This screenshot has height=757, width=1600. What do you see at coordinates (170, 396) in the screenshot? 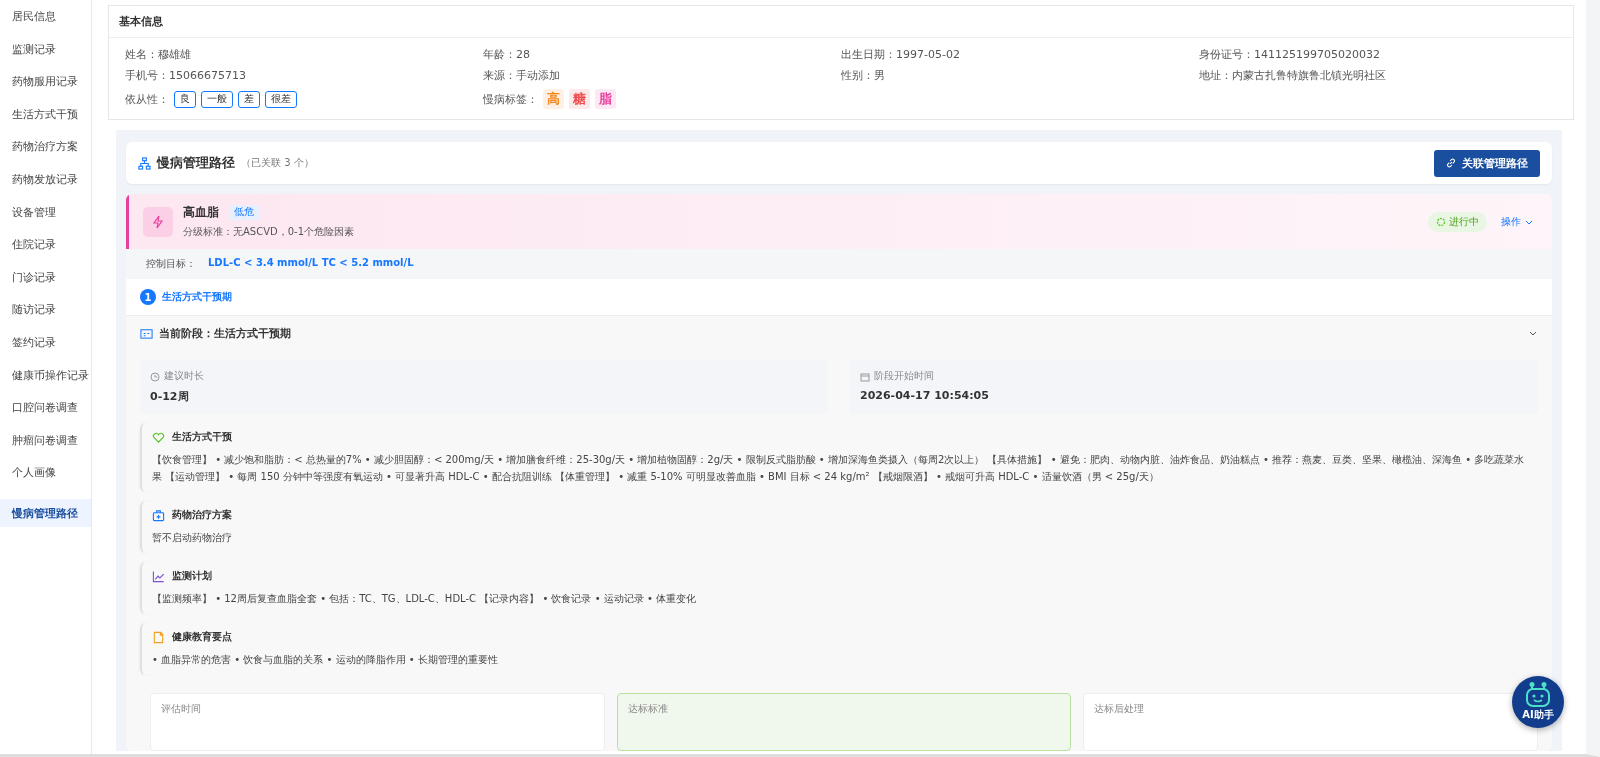
I see `duration-value: 0-12周` at bounding box center [170, 396].